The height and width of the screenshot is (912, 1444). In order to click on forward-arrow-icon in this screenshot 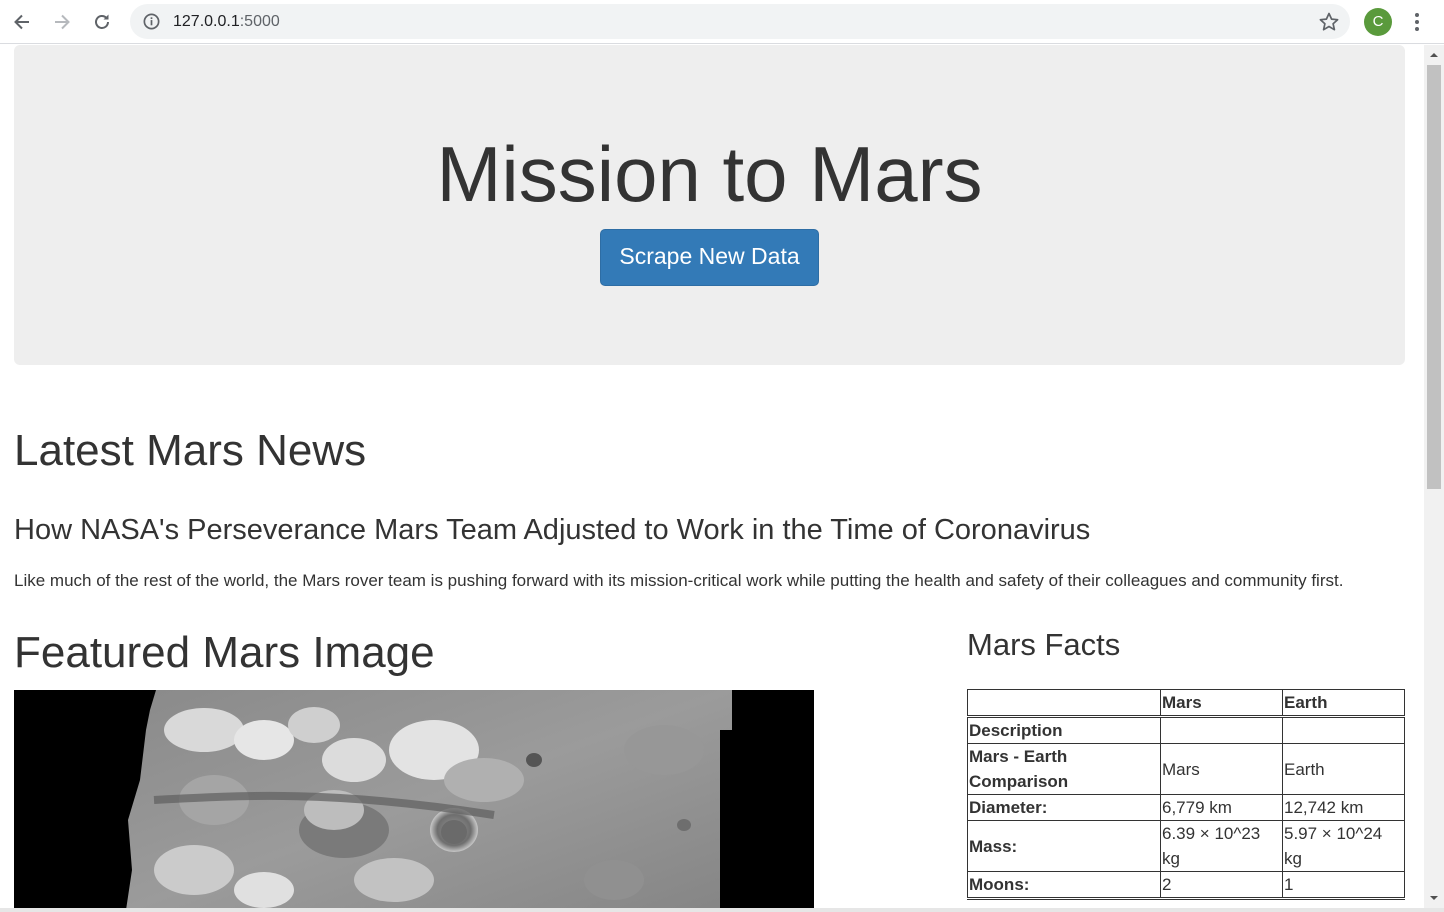, I will do `click(62, 22)`.